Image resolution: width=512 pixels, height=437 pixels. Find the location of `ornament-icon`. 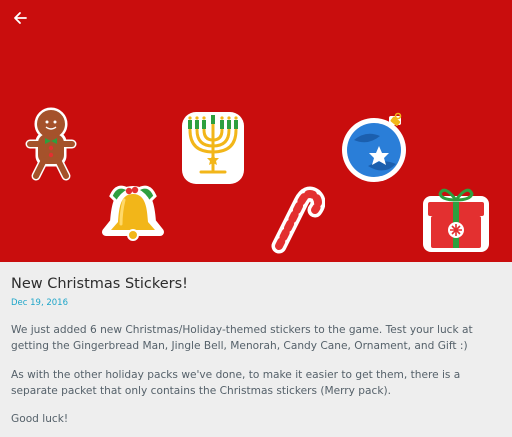

ornament-icon is located at coordinates (374, 147).